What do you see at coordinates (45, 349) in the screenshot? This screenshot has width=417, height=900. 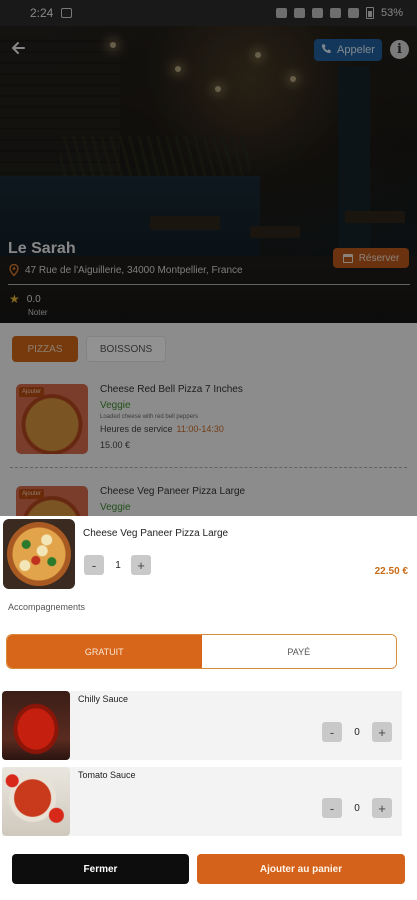 I see `tab-pizzas: PIZZAS` at bounding box center [45, 349].